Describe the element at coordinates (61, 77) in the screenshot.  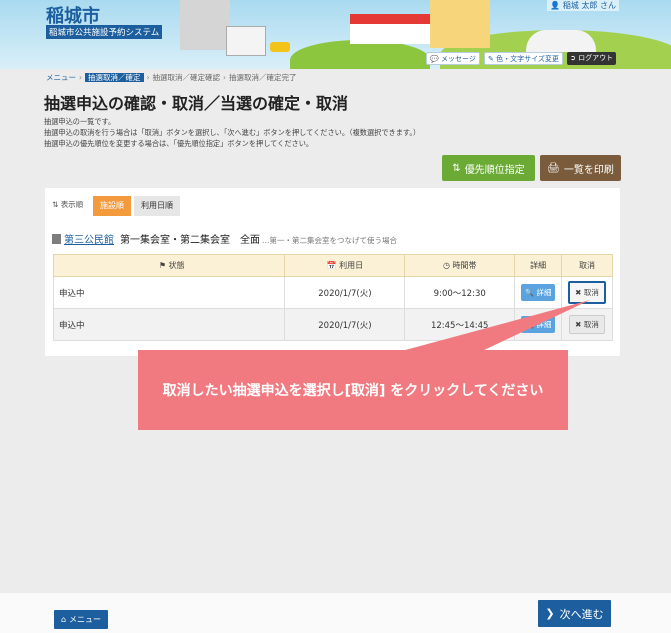
I see `breadcrumb-menu: メニュー` at that location.